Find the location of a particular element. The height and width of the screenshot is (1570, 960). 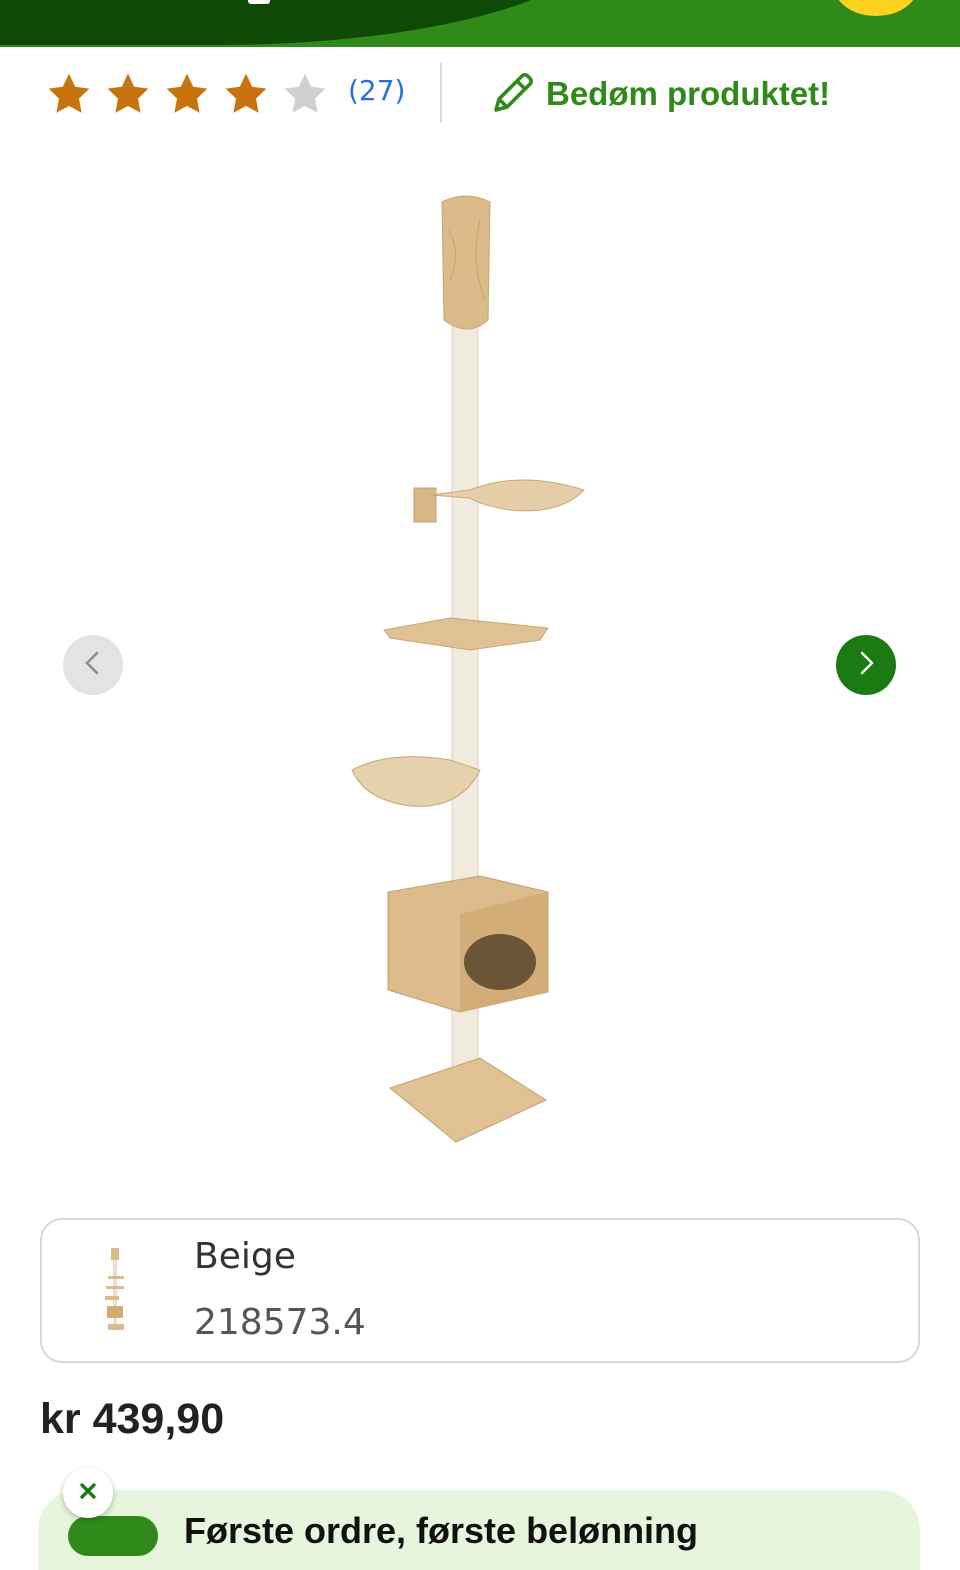

rate-product-label: Bedøm produktet! is located at coordinates (688, 93).